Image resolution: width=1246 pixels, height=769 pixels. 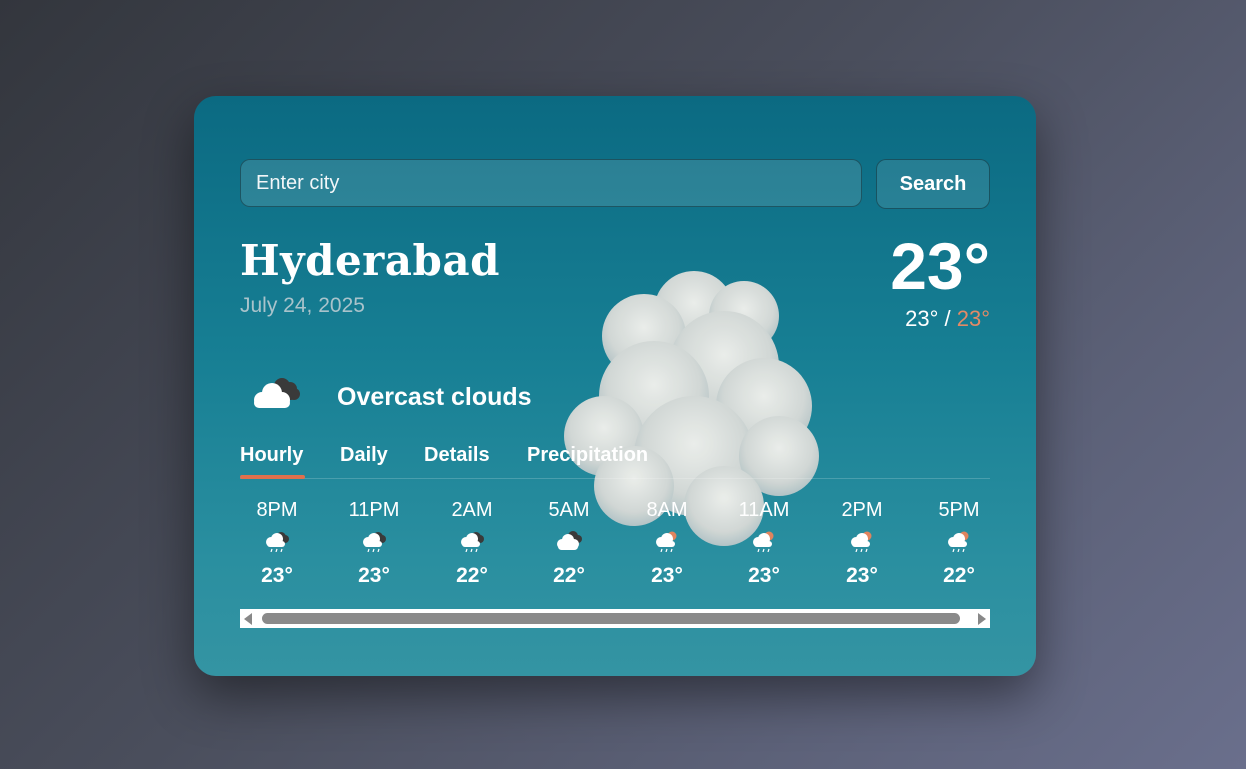 I want to click on tab-details: Details, so click(x=457, y=455).